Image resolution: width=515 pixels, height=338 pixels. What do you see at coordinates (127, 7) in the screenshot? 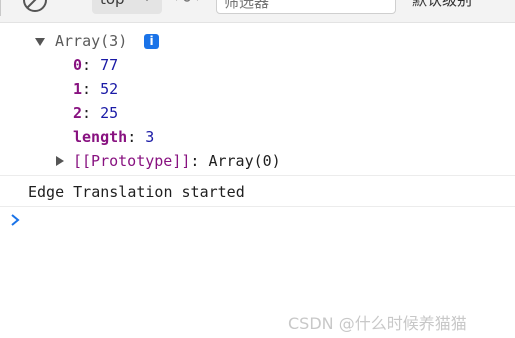
I see `context-selector: top` at bounding box center [127, 7].